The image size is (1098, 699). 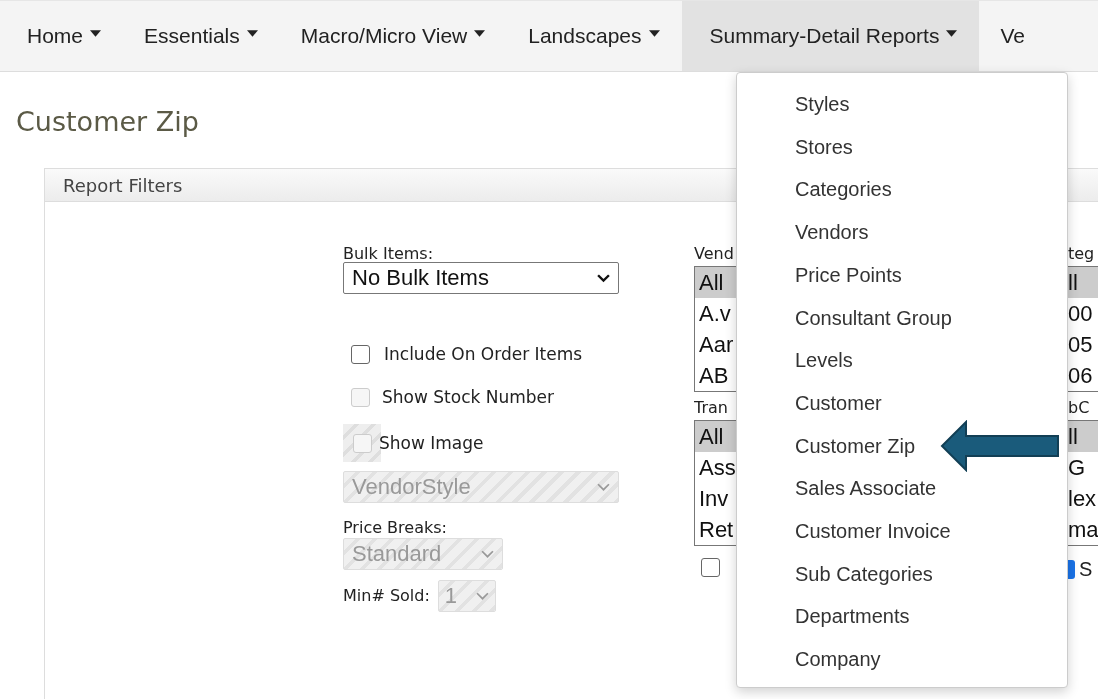 I want to click on list-box: All A.v Aar AB, so click(x=715, y=329).